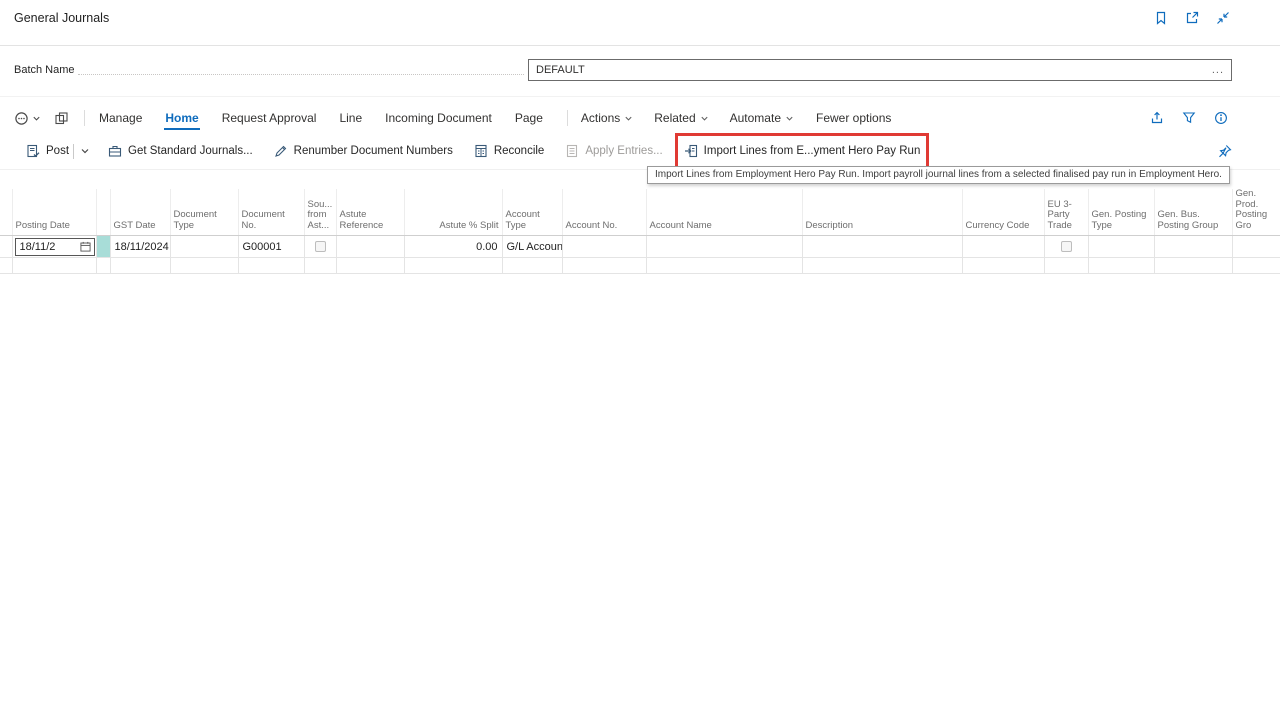  What do you see at coordinates (532, 246) in the screenshot?
I see `account-type-cell: G/L Account` at bounding box center [532, 246].